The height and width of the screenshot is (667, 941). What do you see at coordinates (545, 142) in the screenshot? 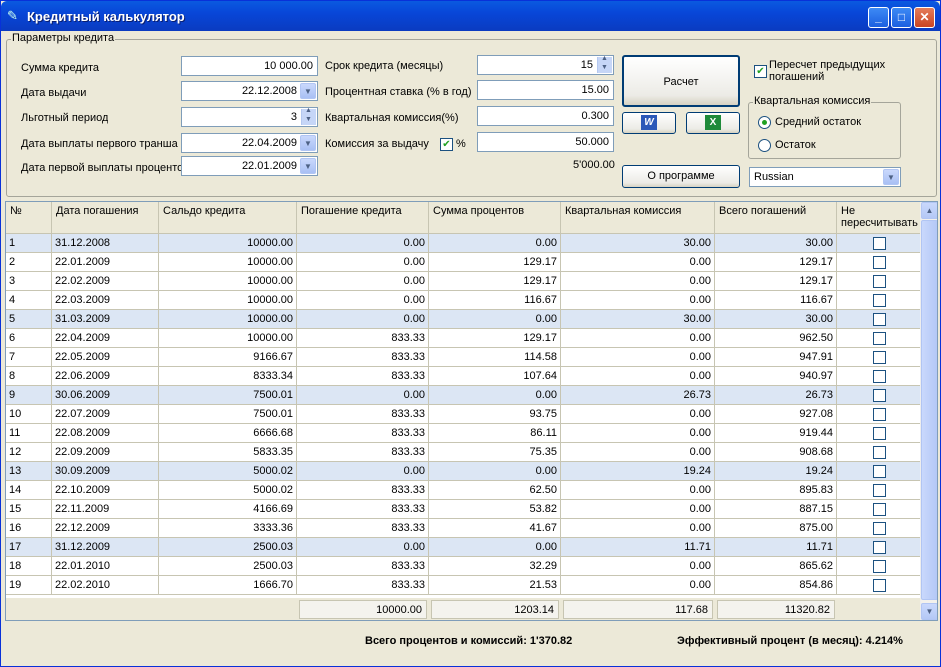
I see `issue-fee-input: 50.000` at bounding box center [545, 142].